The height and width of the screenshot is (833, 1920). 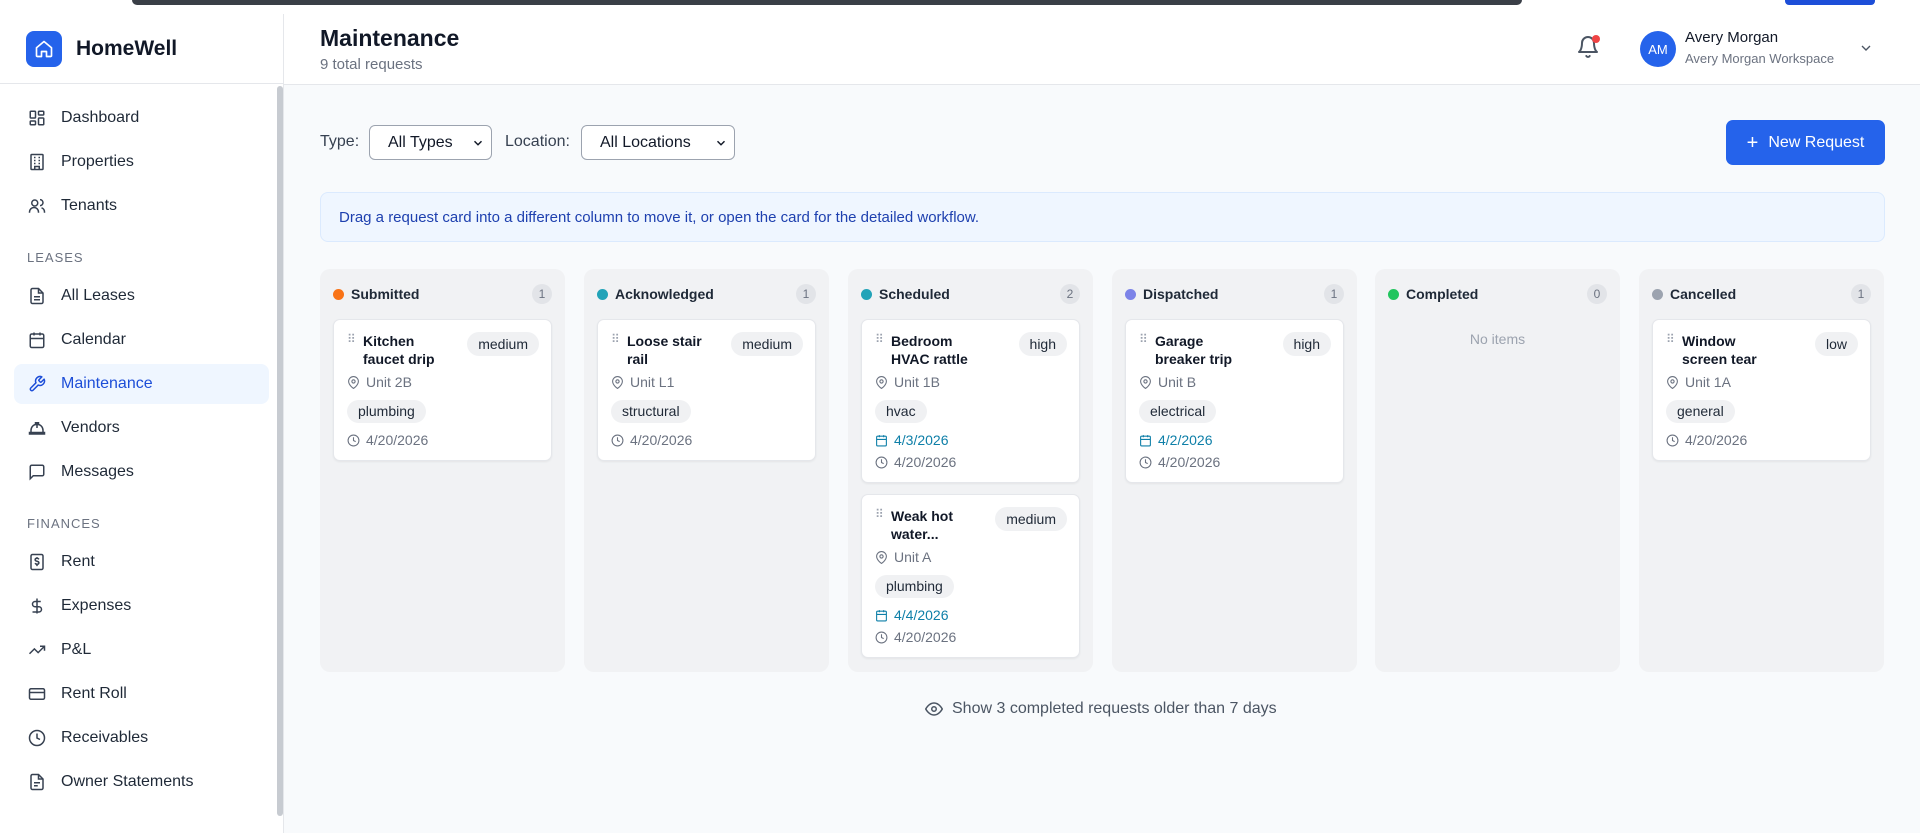 What do you see at coordinates (37, 118) in the screenshot?
I see `dashboard-icon` at bounding box center [37, 118].